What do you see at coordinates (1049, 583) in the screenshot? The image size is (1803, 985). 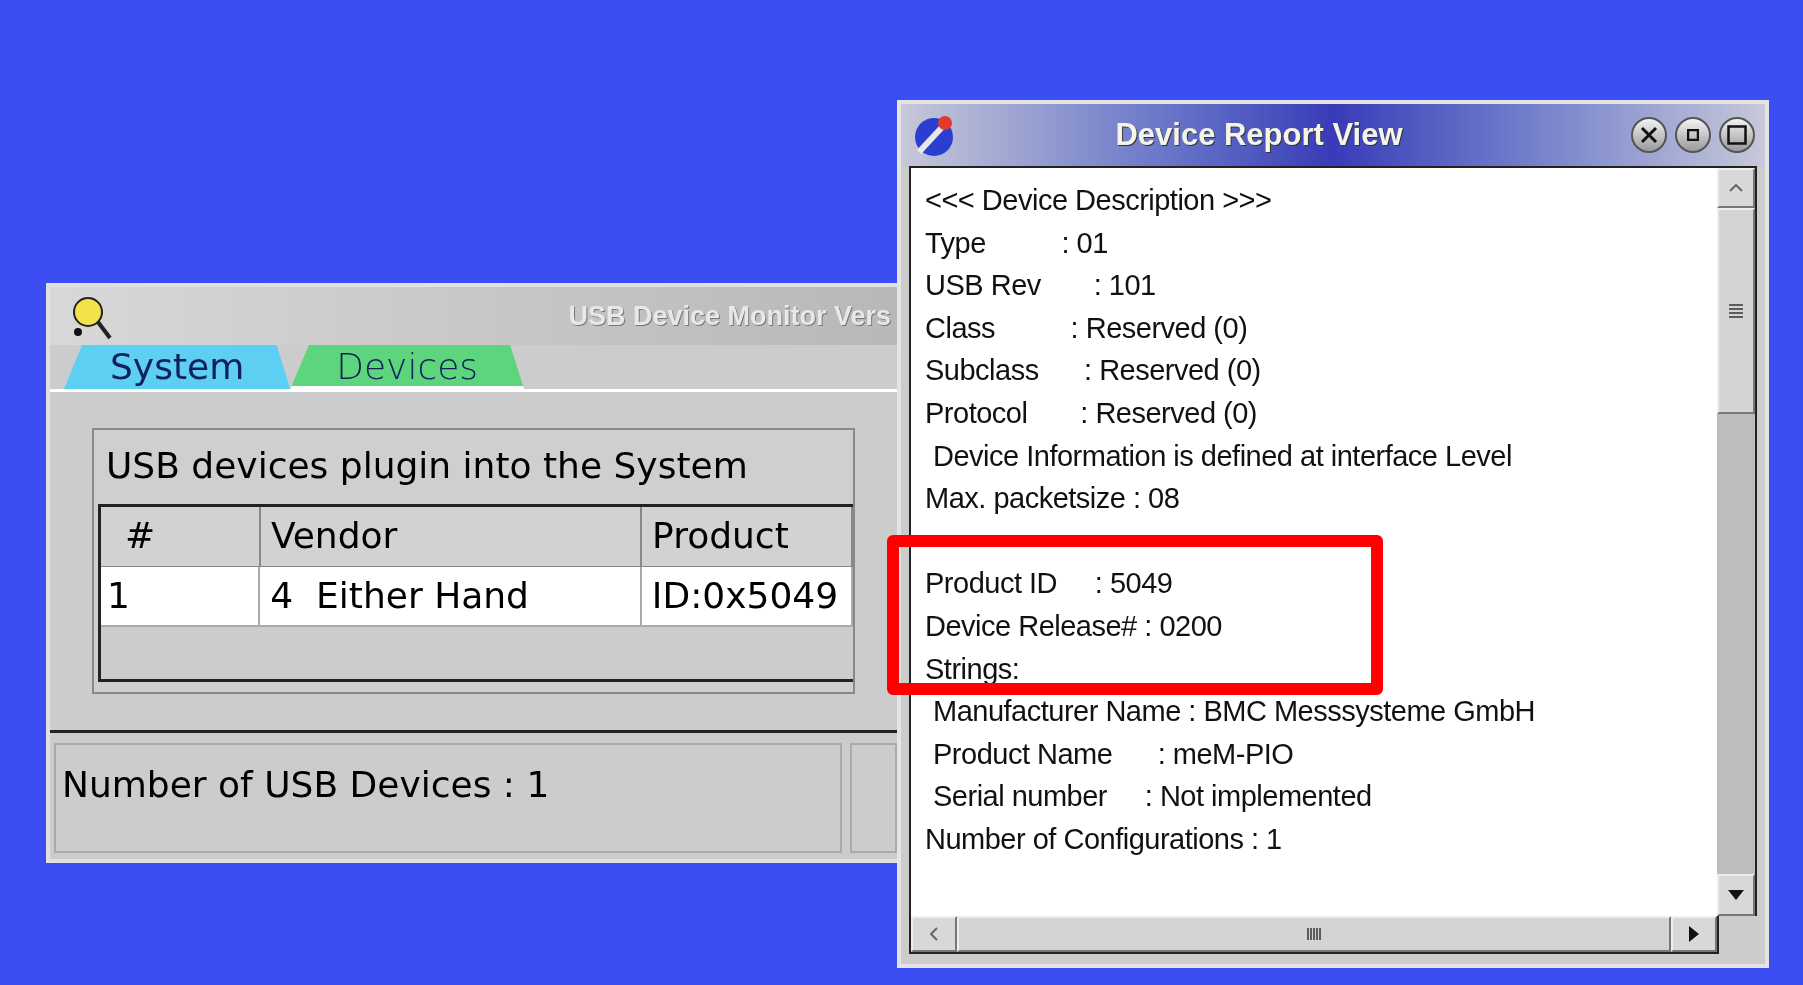 I see `report-line: Product ID : 5049` at bounding box center [1049, 583].